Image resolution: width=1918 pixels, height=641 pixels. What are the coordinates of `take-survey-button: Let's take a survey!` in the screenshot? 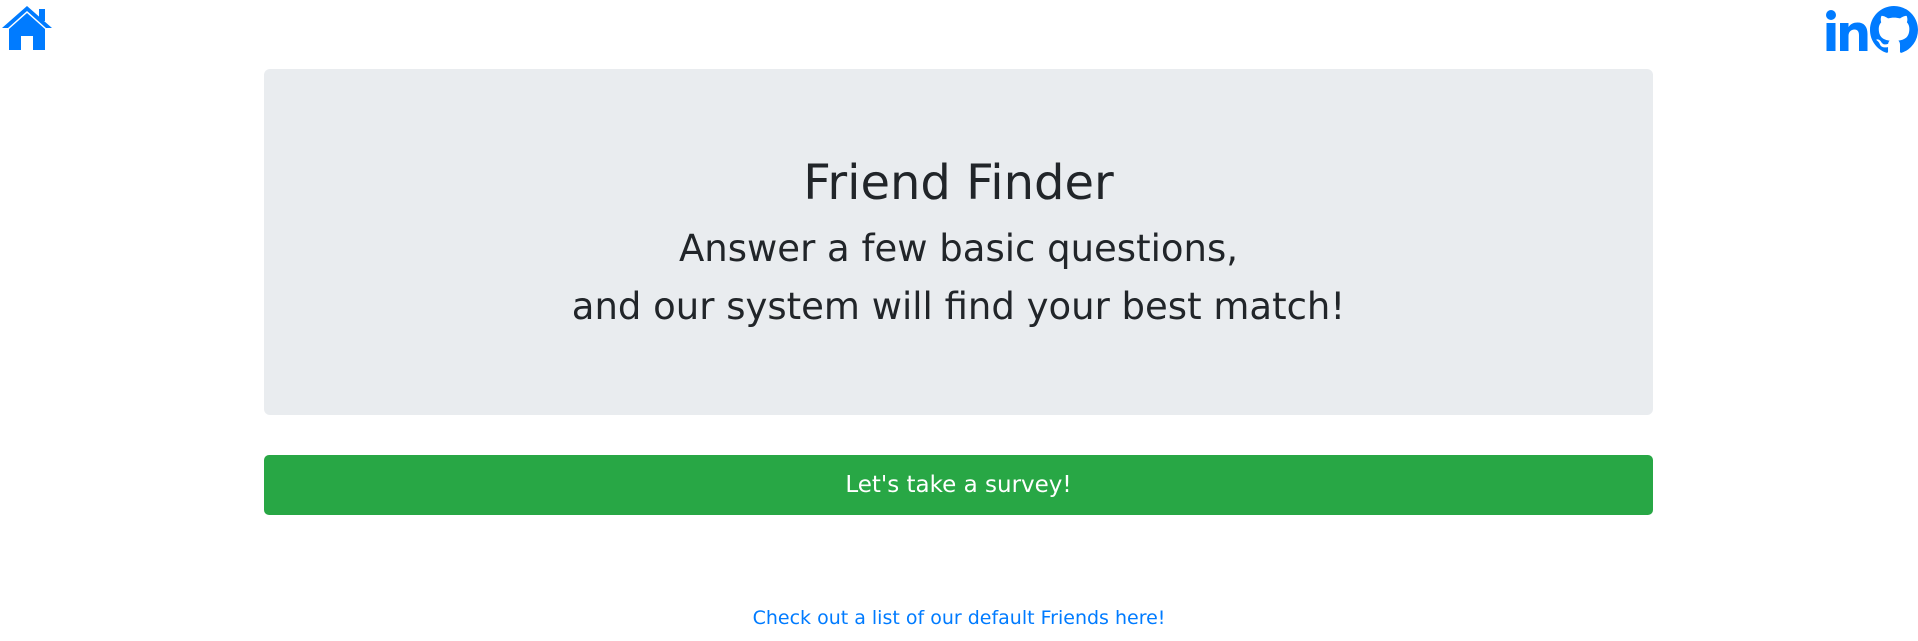 It's located at (958, 485).